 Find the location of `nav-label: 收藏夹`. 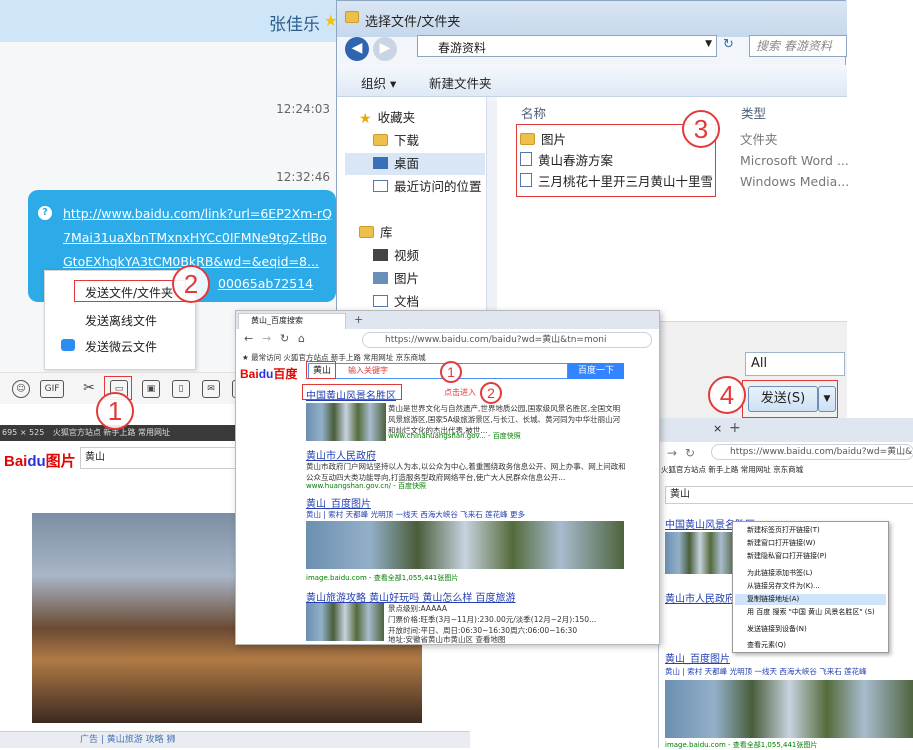

nav-label: 收藏夹 is located at coordinates (396, 117).